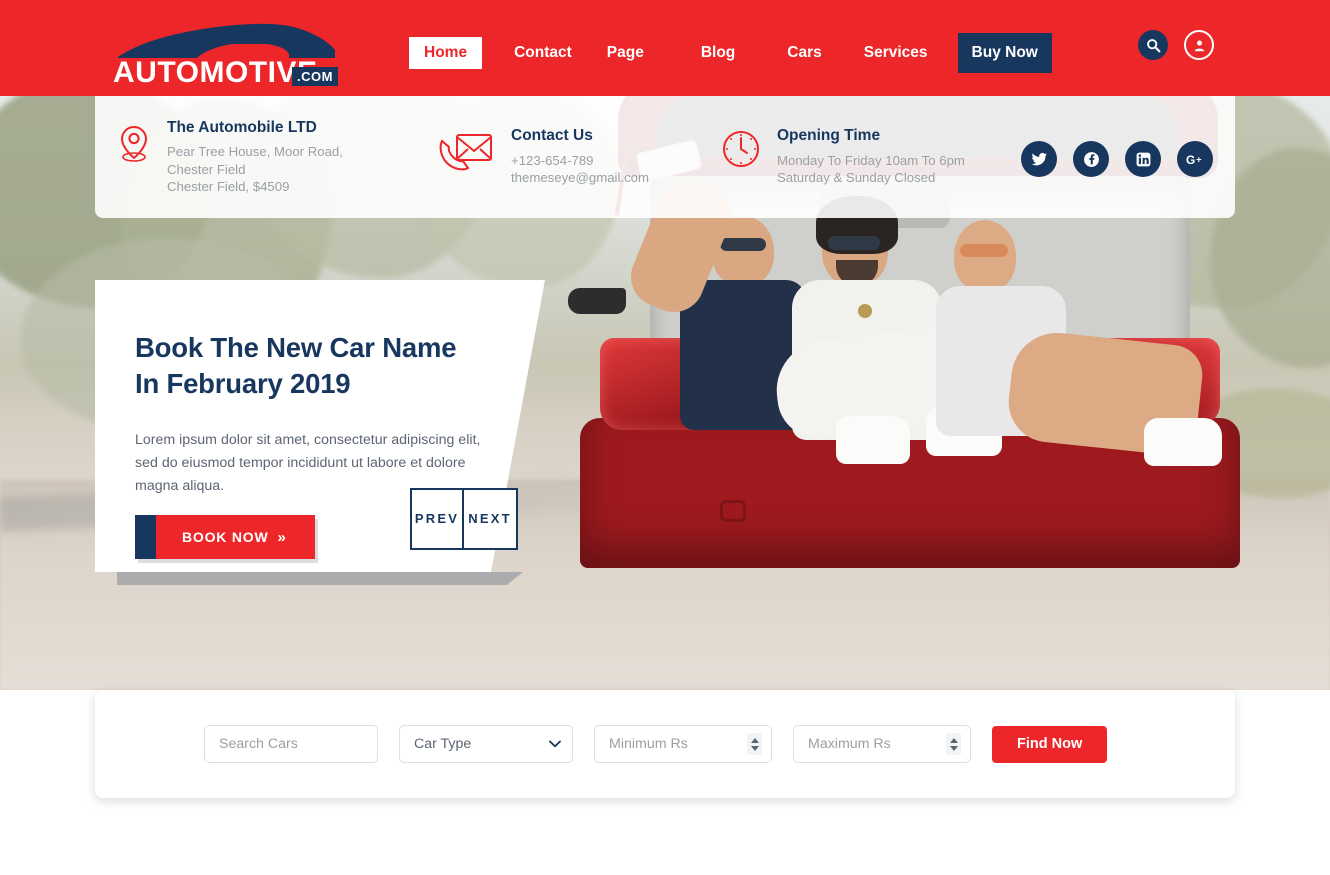 The height and width of the screenshot is (875, 1330). Describe the element at coordinates (552, 136) in the screenshot. I see `contact-block-title: Contact Us` at that location.